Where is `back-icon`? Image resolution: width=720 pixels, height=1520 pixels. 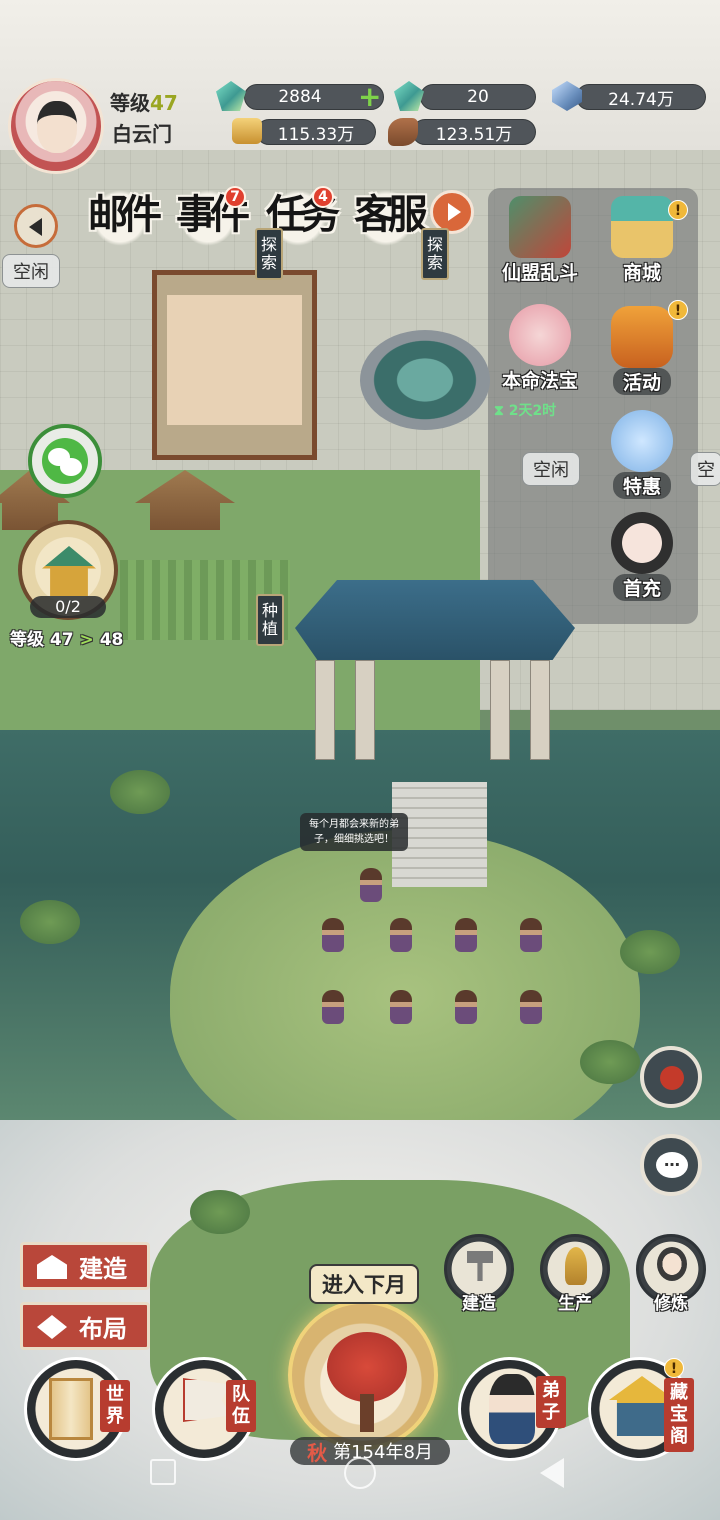
back-icon is located at coordinates (552, 1473).